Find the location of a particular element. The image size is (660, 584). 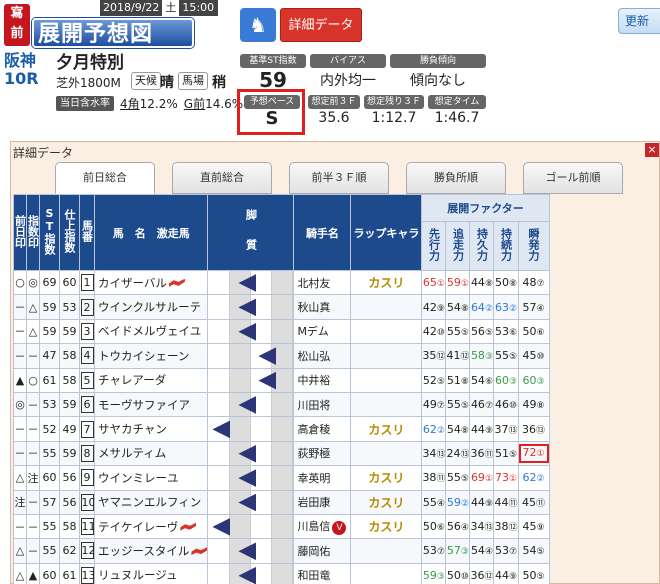

table-row: △ 注 60 56 9 ウインミレーユ 幸英明 カスリ 38⑪ 55⑤ 69① 73① 62② is located at coordinates (281, 478).